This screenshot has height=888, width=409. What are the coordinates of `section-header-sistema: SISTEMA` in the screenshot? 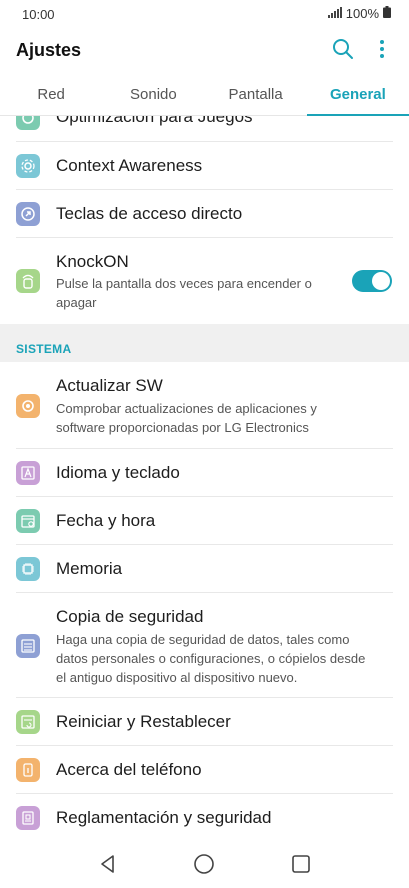 It's located at (204, 343).